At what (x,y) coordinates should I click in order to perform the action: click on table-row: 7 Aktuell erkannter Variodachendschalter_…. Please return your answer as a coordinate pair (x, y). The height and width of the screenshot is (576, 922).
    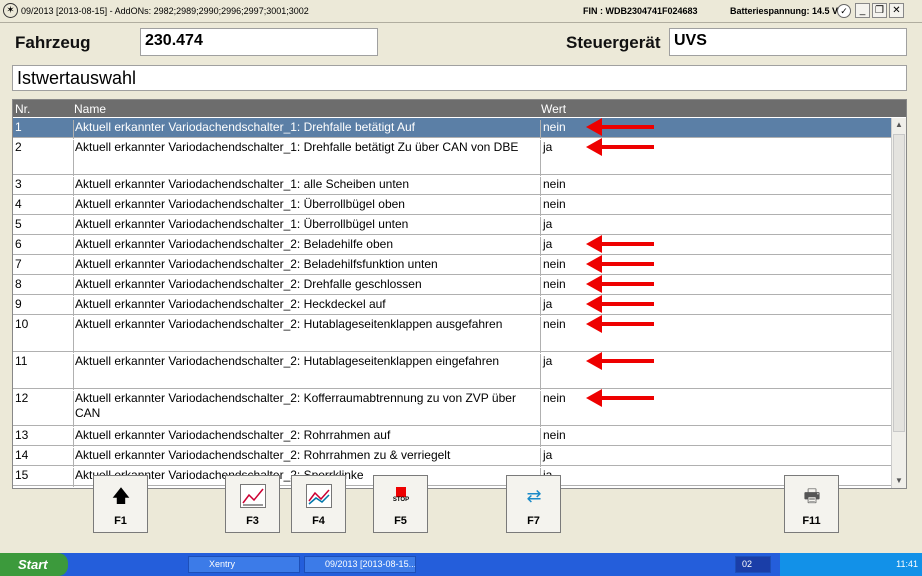
    Looking at the image, I should click on (453, 265).